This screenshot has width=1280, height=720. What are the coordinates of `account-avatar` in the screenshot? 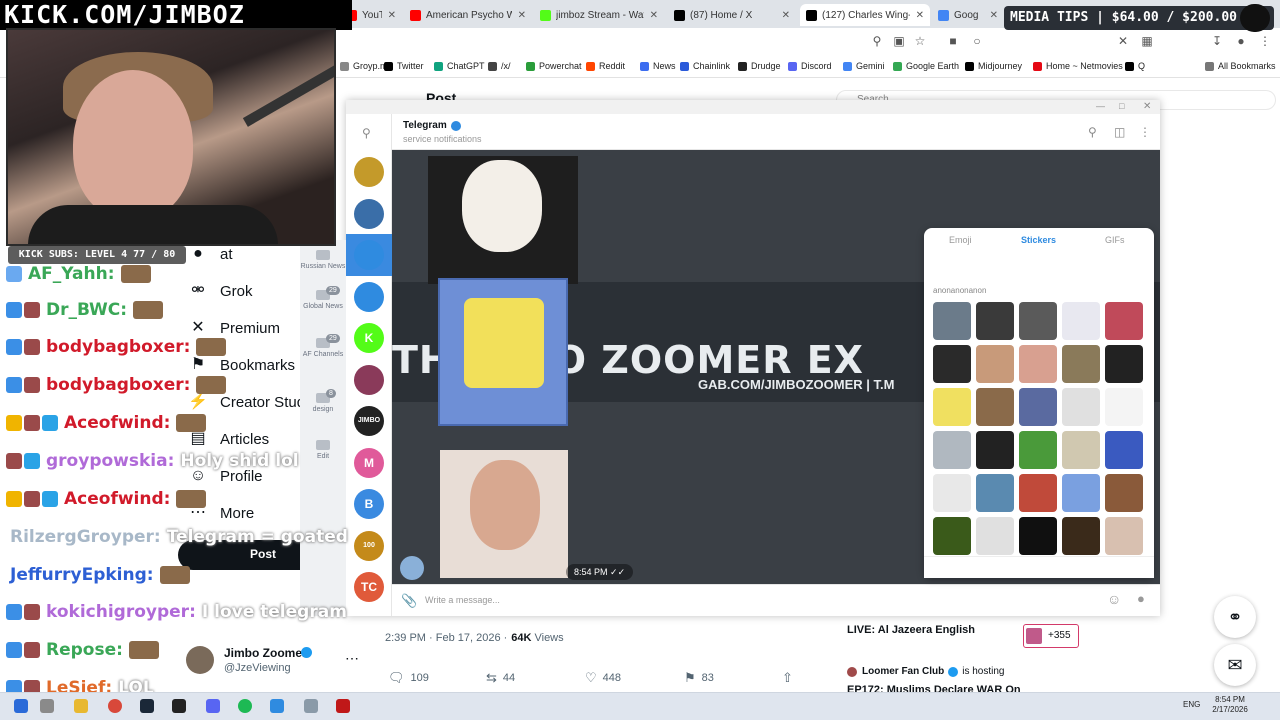 It's located at (200, 660).